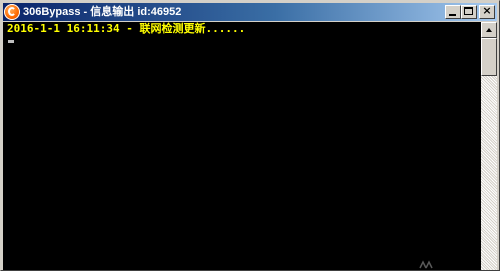  Describe the element at coordinates (102, 12) in the screenshot. I see `window-title: 306Bypass - 信息输出 id:46952` at that location.